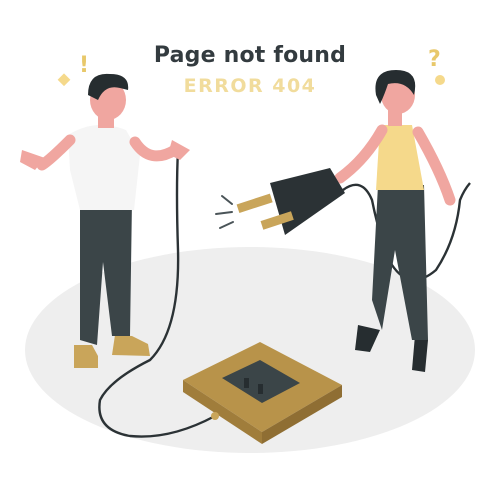 The image size is (500, 500). What do you see at coordinates (250, 86) in the screenshot?
I see `error-code: ERROR 404` at bounding box center [250, 86].